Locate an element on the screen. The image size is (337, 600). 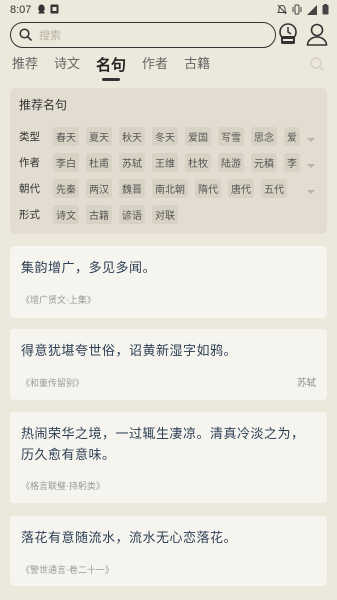
filter-row-author: 作者 李白 杜甫 苏轼 王维 杜牧 陆游 元稹 李 is located at coordinates (168, 162).